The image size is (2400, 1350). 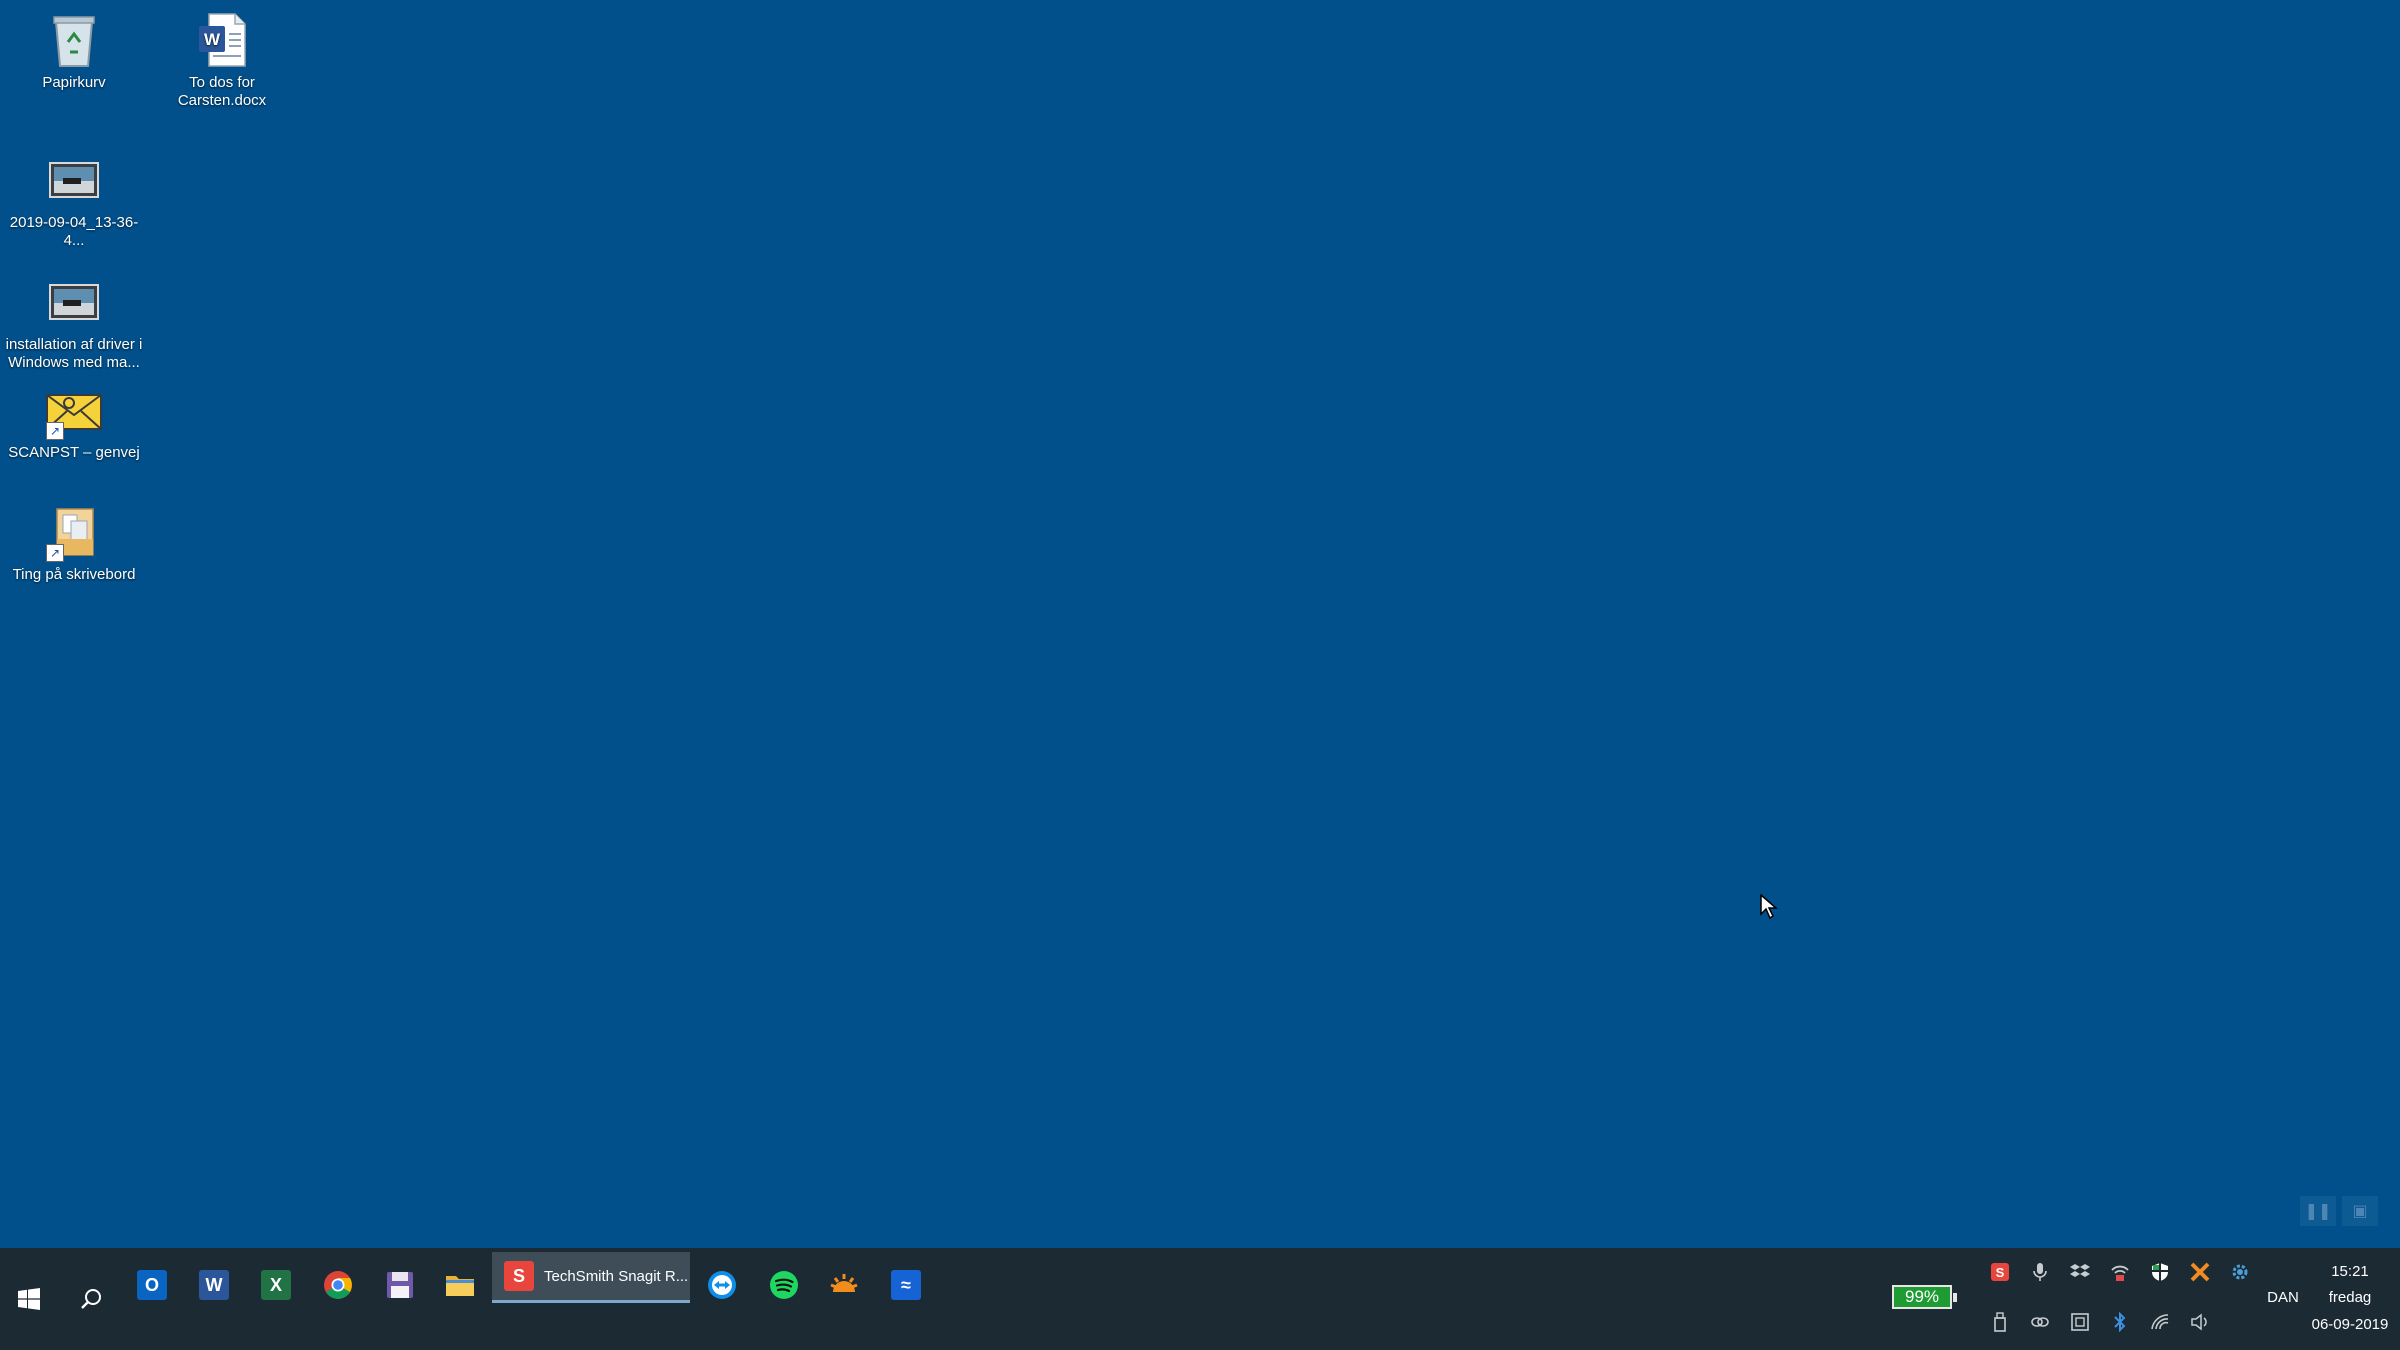 What do you see at coordinates (222, 40) in the screenshot?
I see `word-document-icon: W` at bounding box center [222, 40].